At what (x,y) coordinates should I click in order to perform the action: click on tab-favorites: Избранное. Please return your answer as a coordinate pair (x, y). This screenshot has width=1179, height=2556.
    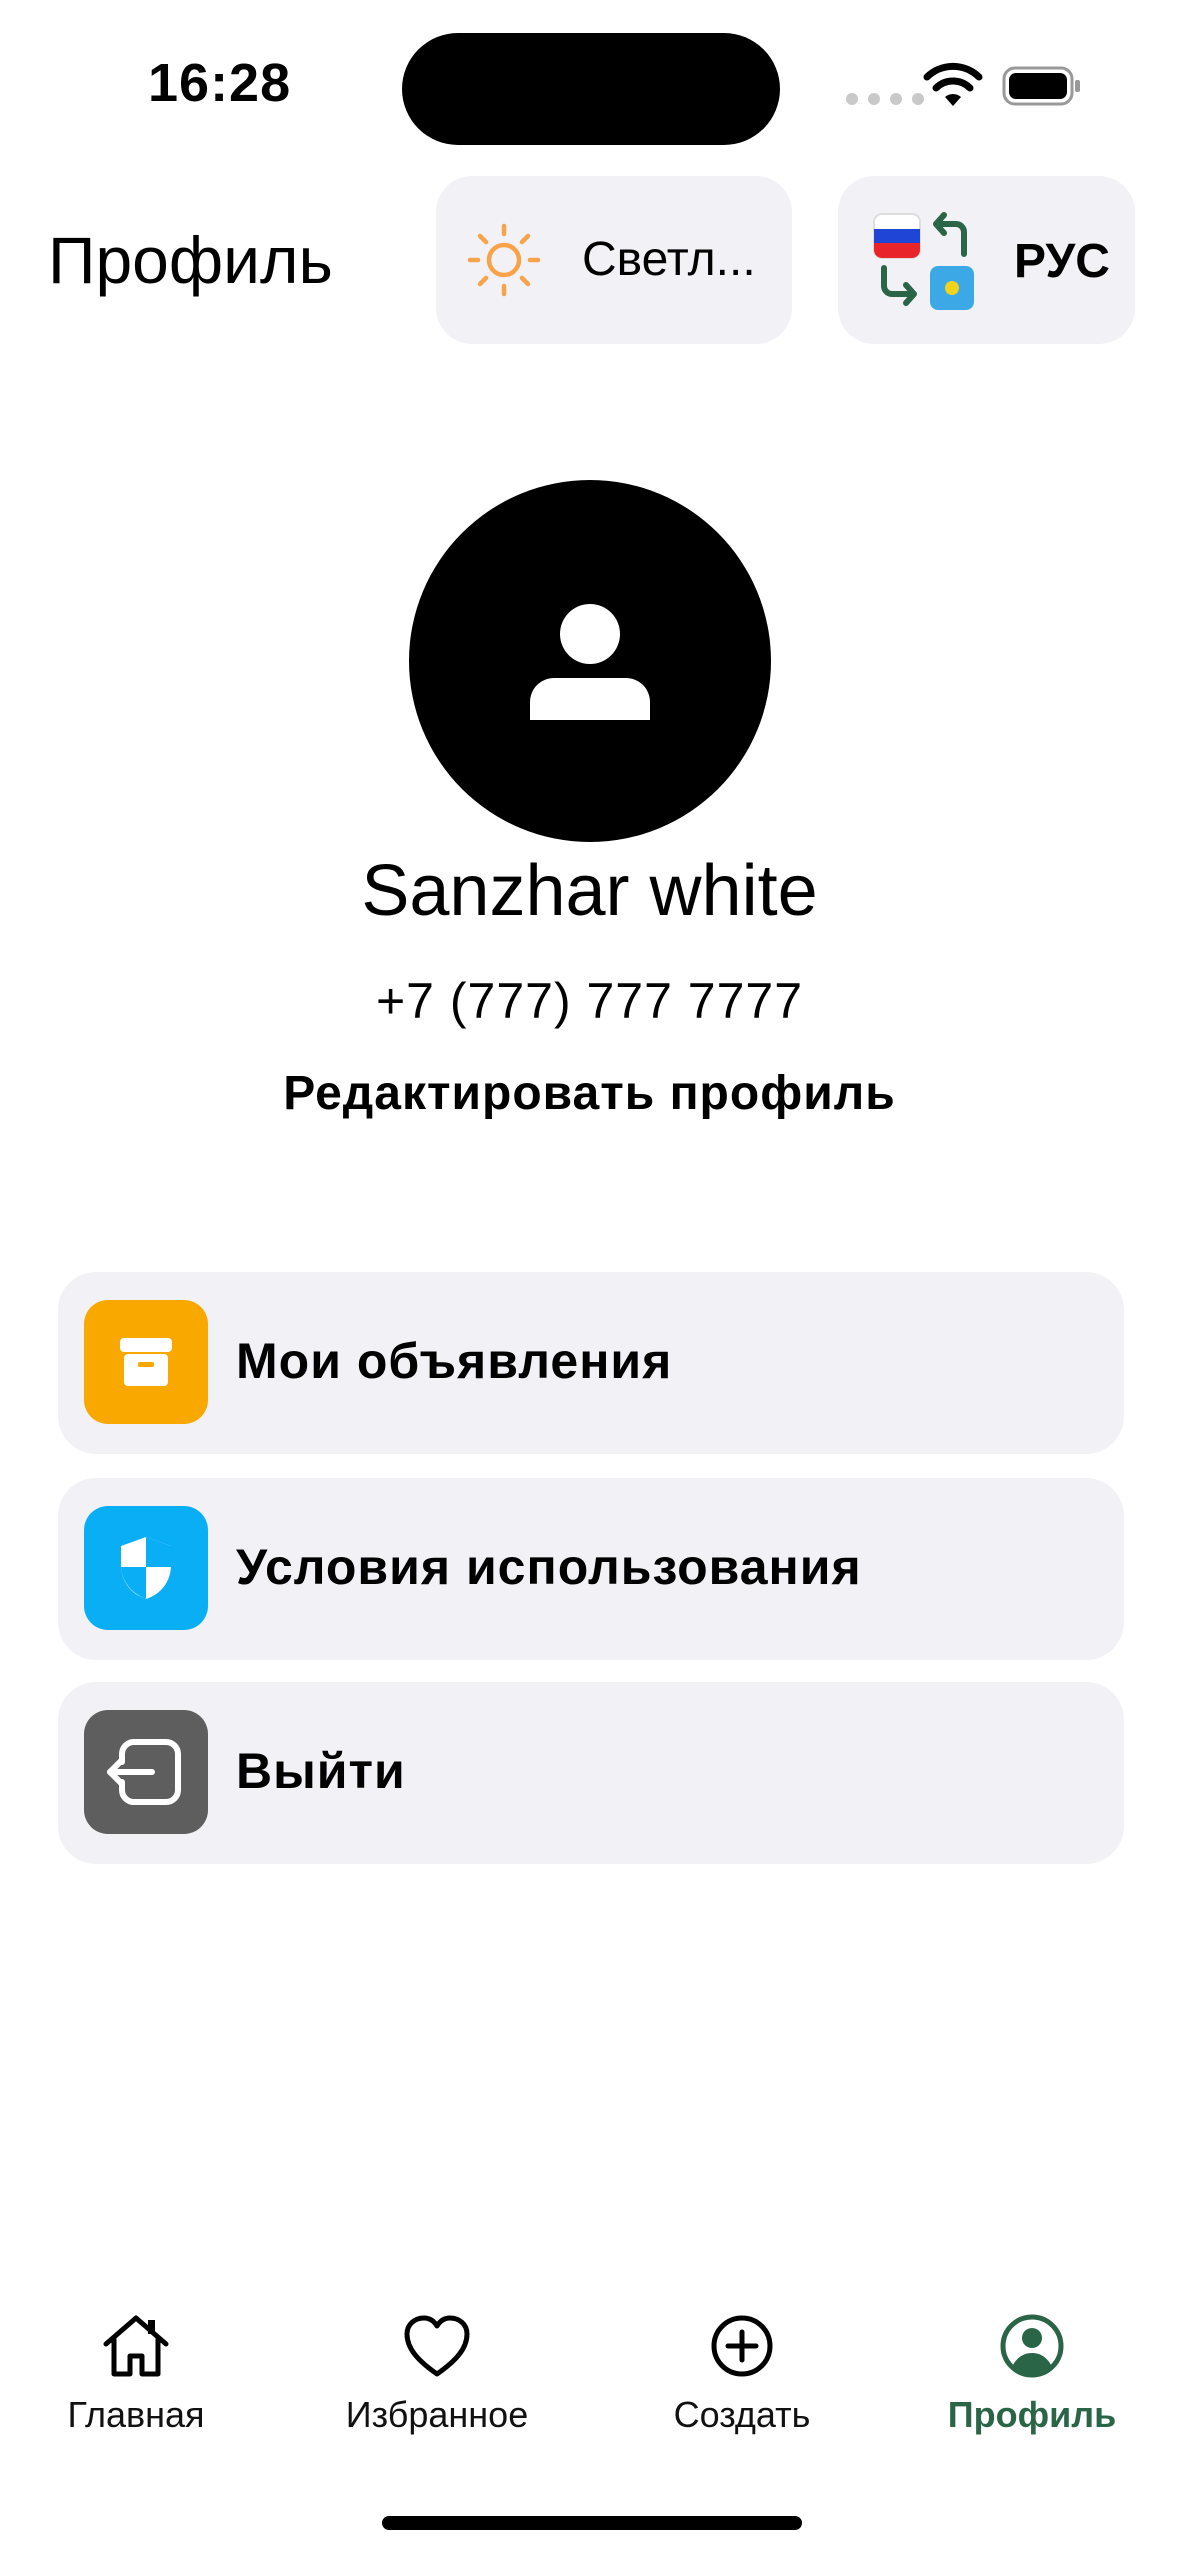
    Looking at the image, I should click on (437, 2373).